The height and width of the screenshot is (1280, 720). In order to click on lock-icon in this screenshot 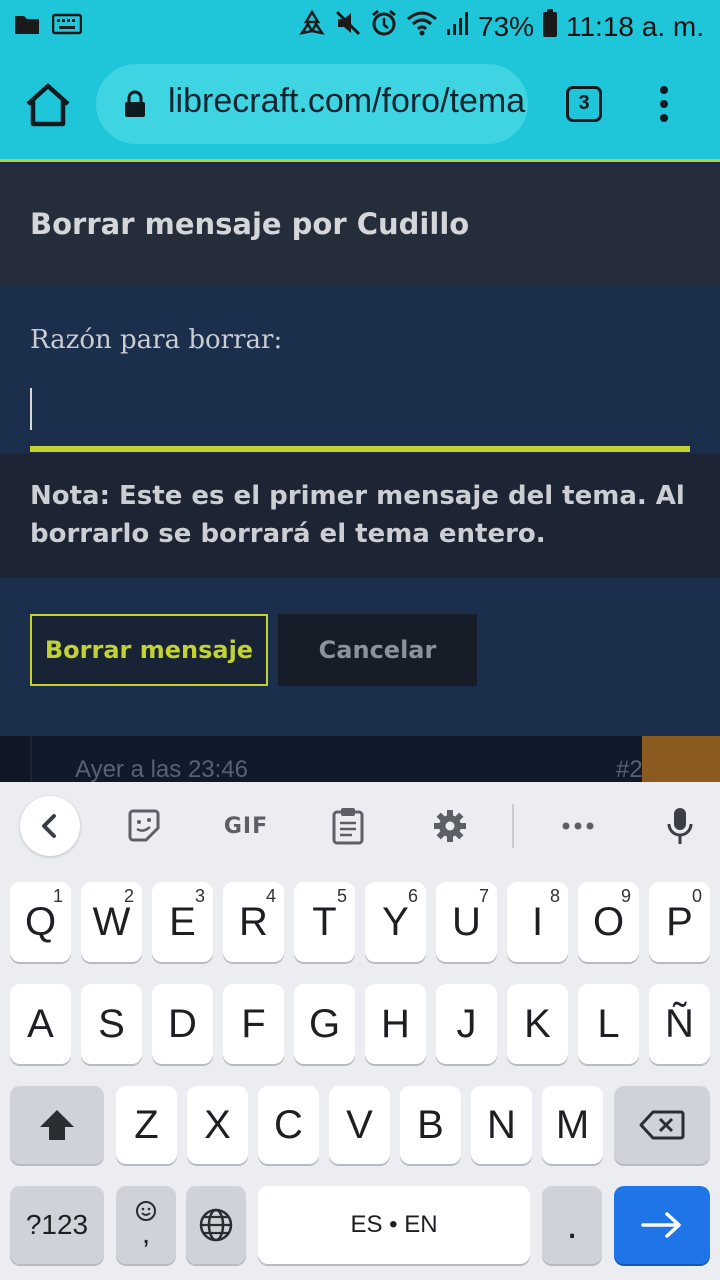, I will do `click(135, 103)`.